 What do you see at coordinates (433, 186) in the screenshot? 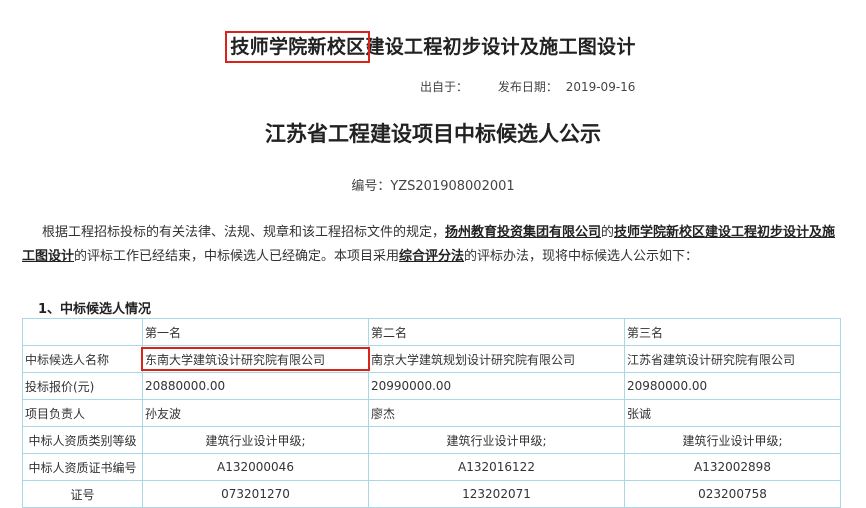
I see `notice-serial: 编号：YZS201908002001` at bounding box center [433, 186].